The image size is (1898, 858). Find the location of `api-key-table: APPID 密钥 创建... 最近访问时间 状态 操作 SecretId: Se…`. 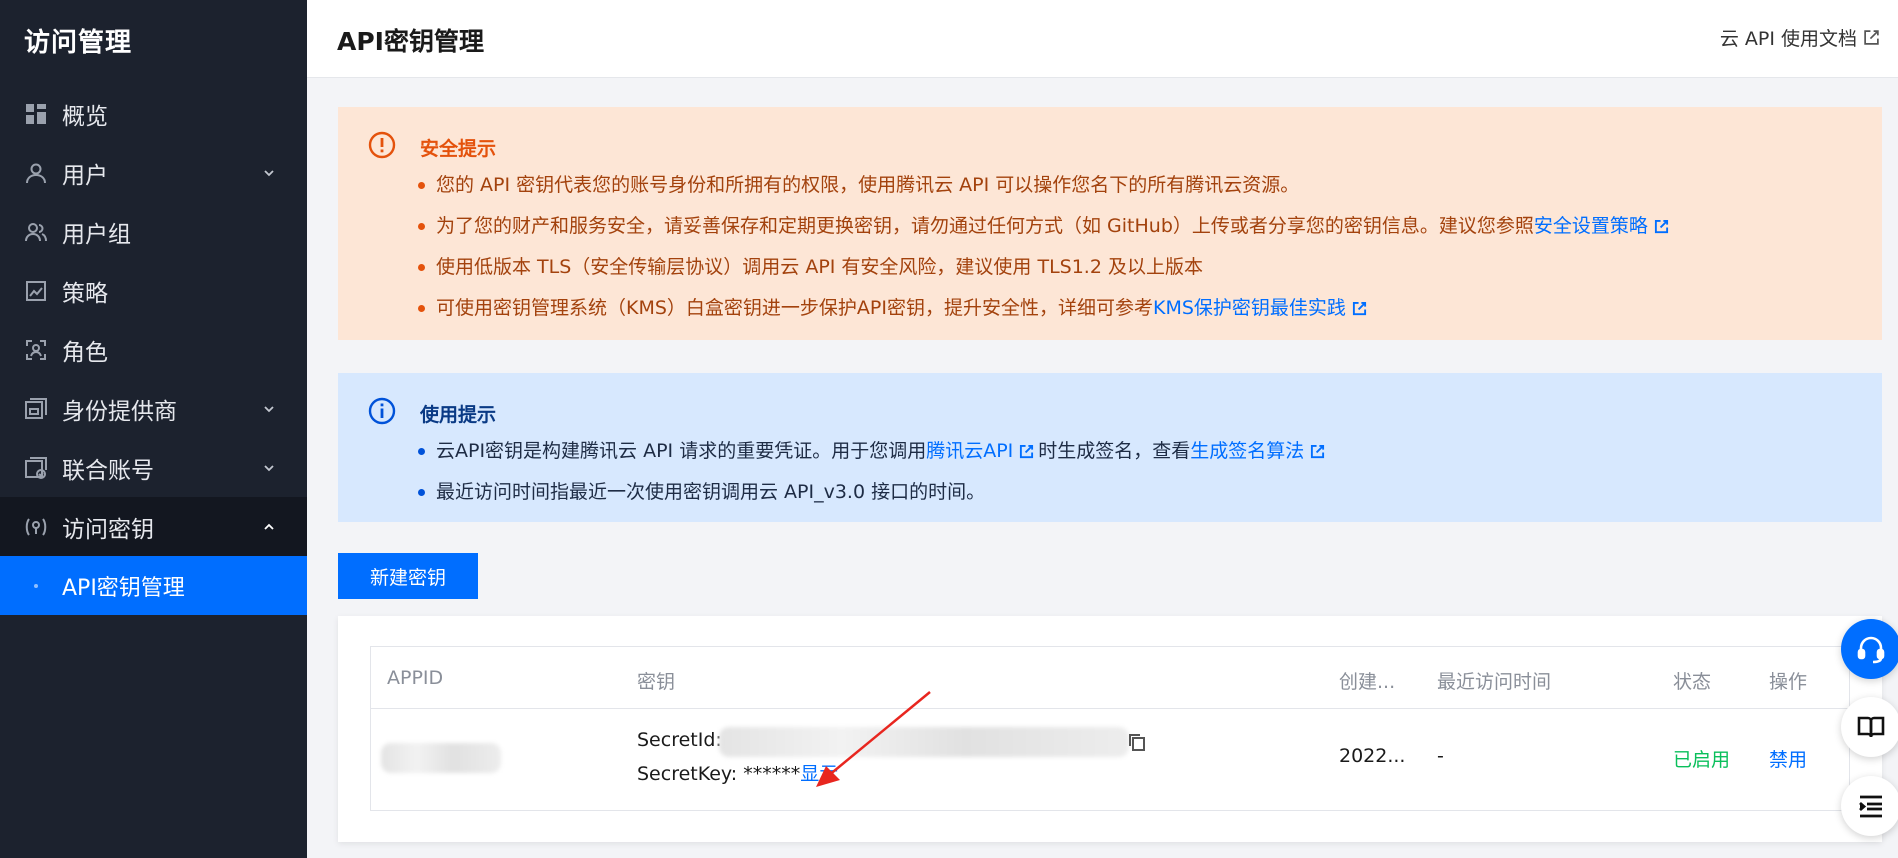

api-key-table: APPID 密钥 创建... 最近访问时间 状态 操作 SecretId: Se… is located at coordinates (1110, 728).